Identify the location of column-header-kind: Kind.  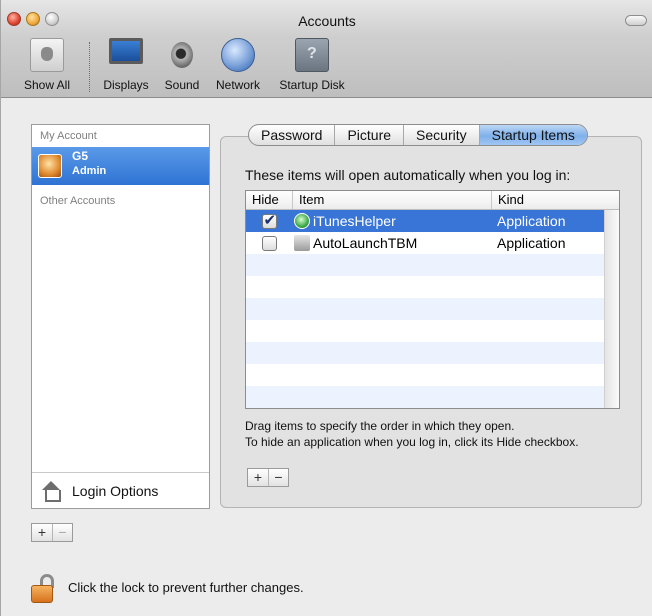
(547, 200).